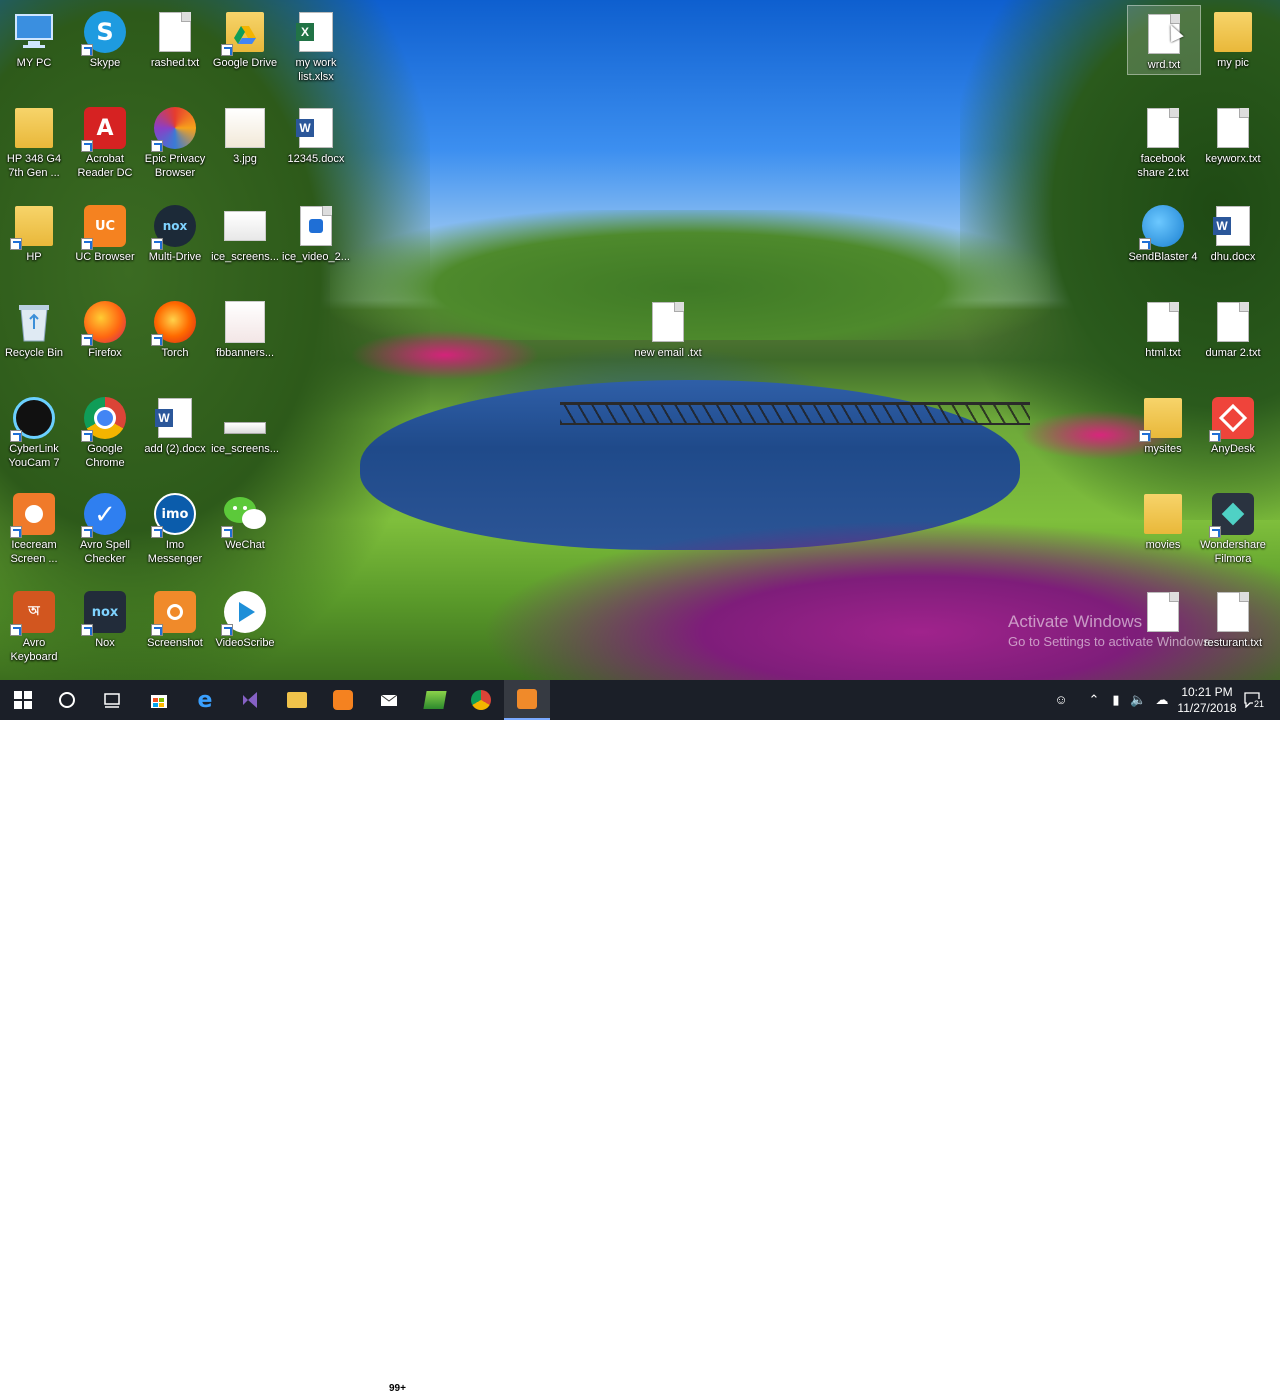 This screenshot has height=1394, width=1280. What do you see at coordinates (1163, 340) in the screenshot?
I see `desktop-icon-html-txt: html.txt` at bounding box center [1163, 340].